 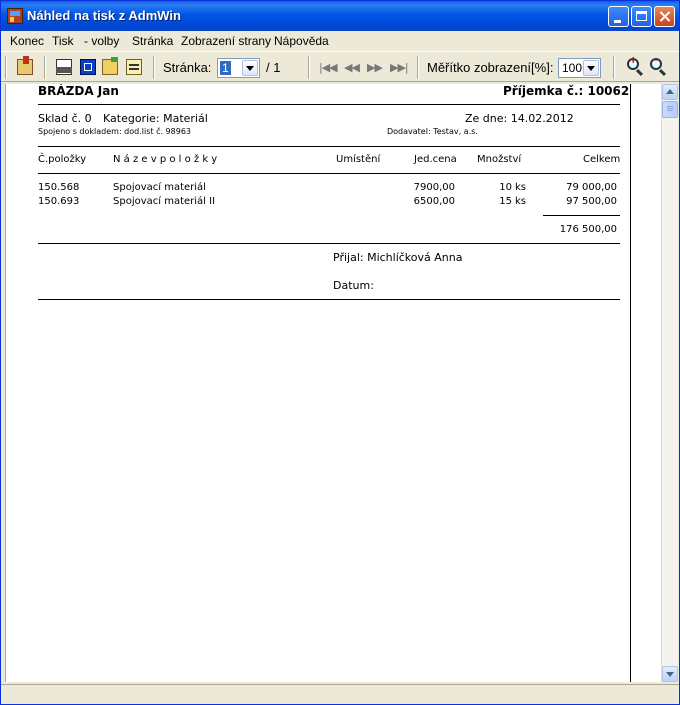 I want to click on supplier: Dodavatel: Testav, a.s., so click(x=432, y=131).